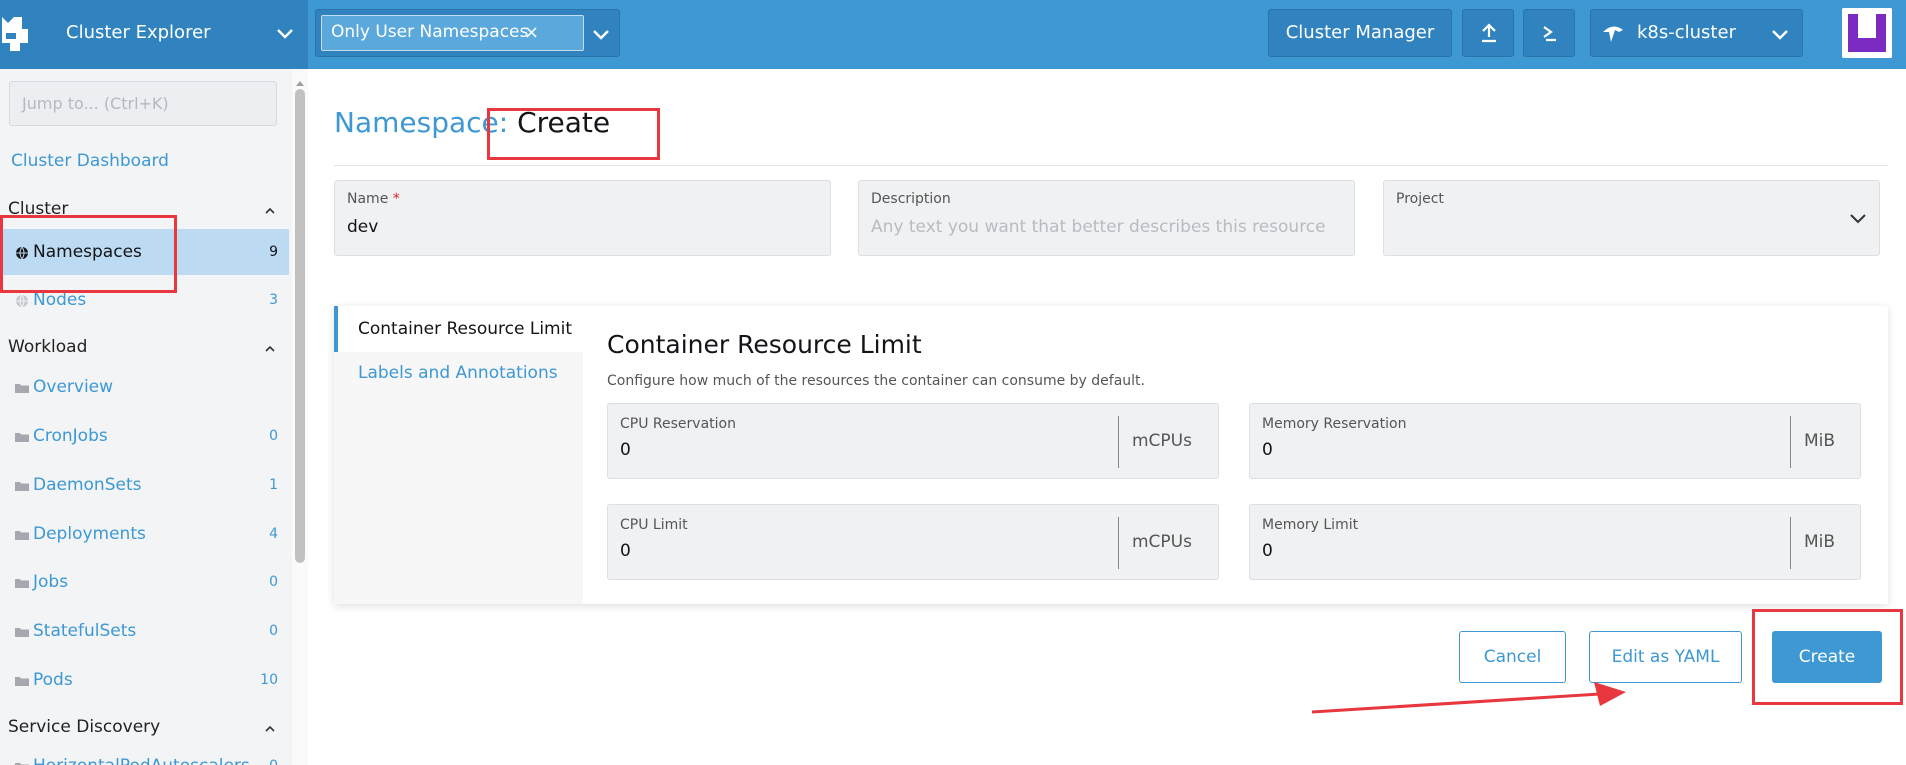  Describe the element at coordinates (138, 32) in the screenshot. I see `app-title: Cluster Explorer` at that location.